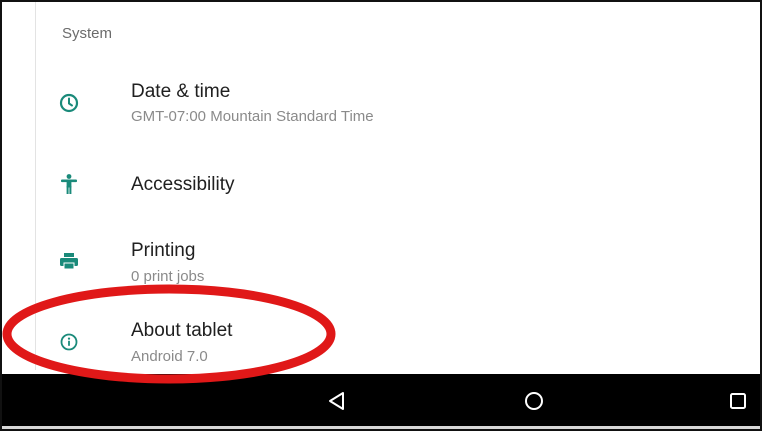 This screenshot has width=762, height=431. Describe the element at coordinates (738, 401) in the screenshot. I see `recents-icon` at that location.